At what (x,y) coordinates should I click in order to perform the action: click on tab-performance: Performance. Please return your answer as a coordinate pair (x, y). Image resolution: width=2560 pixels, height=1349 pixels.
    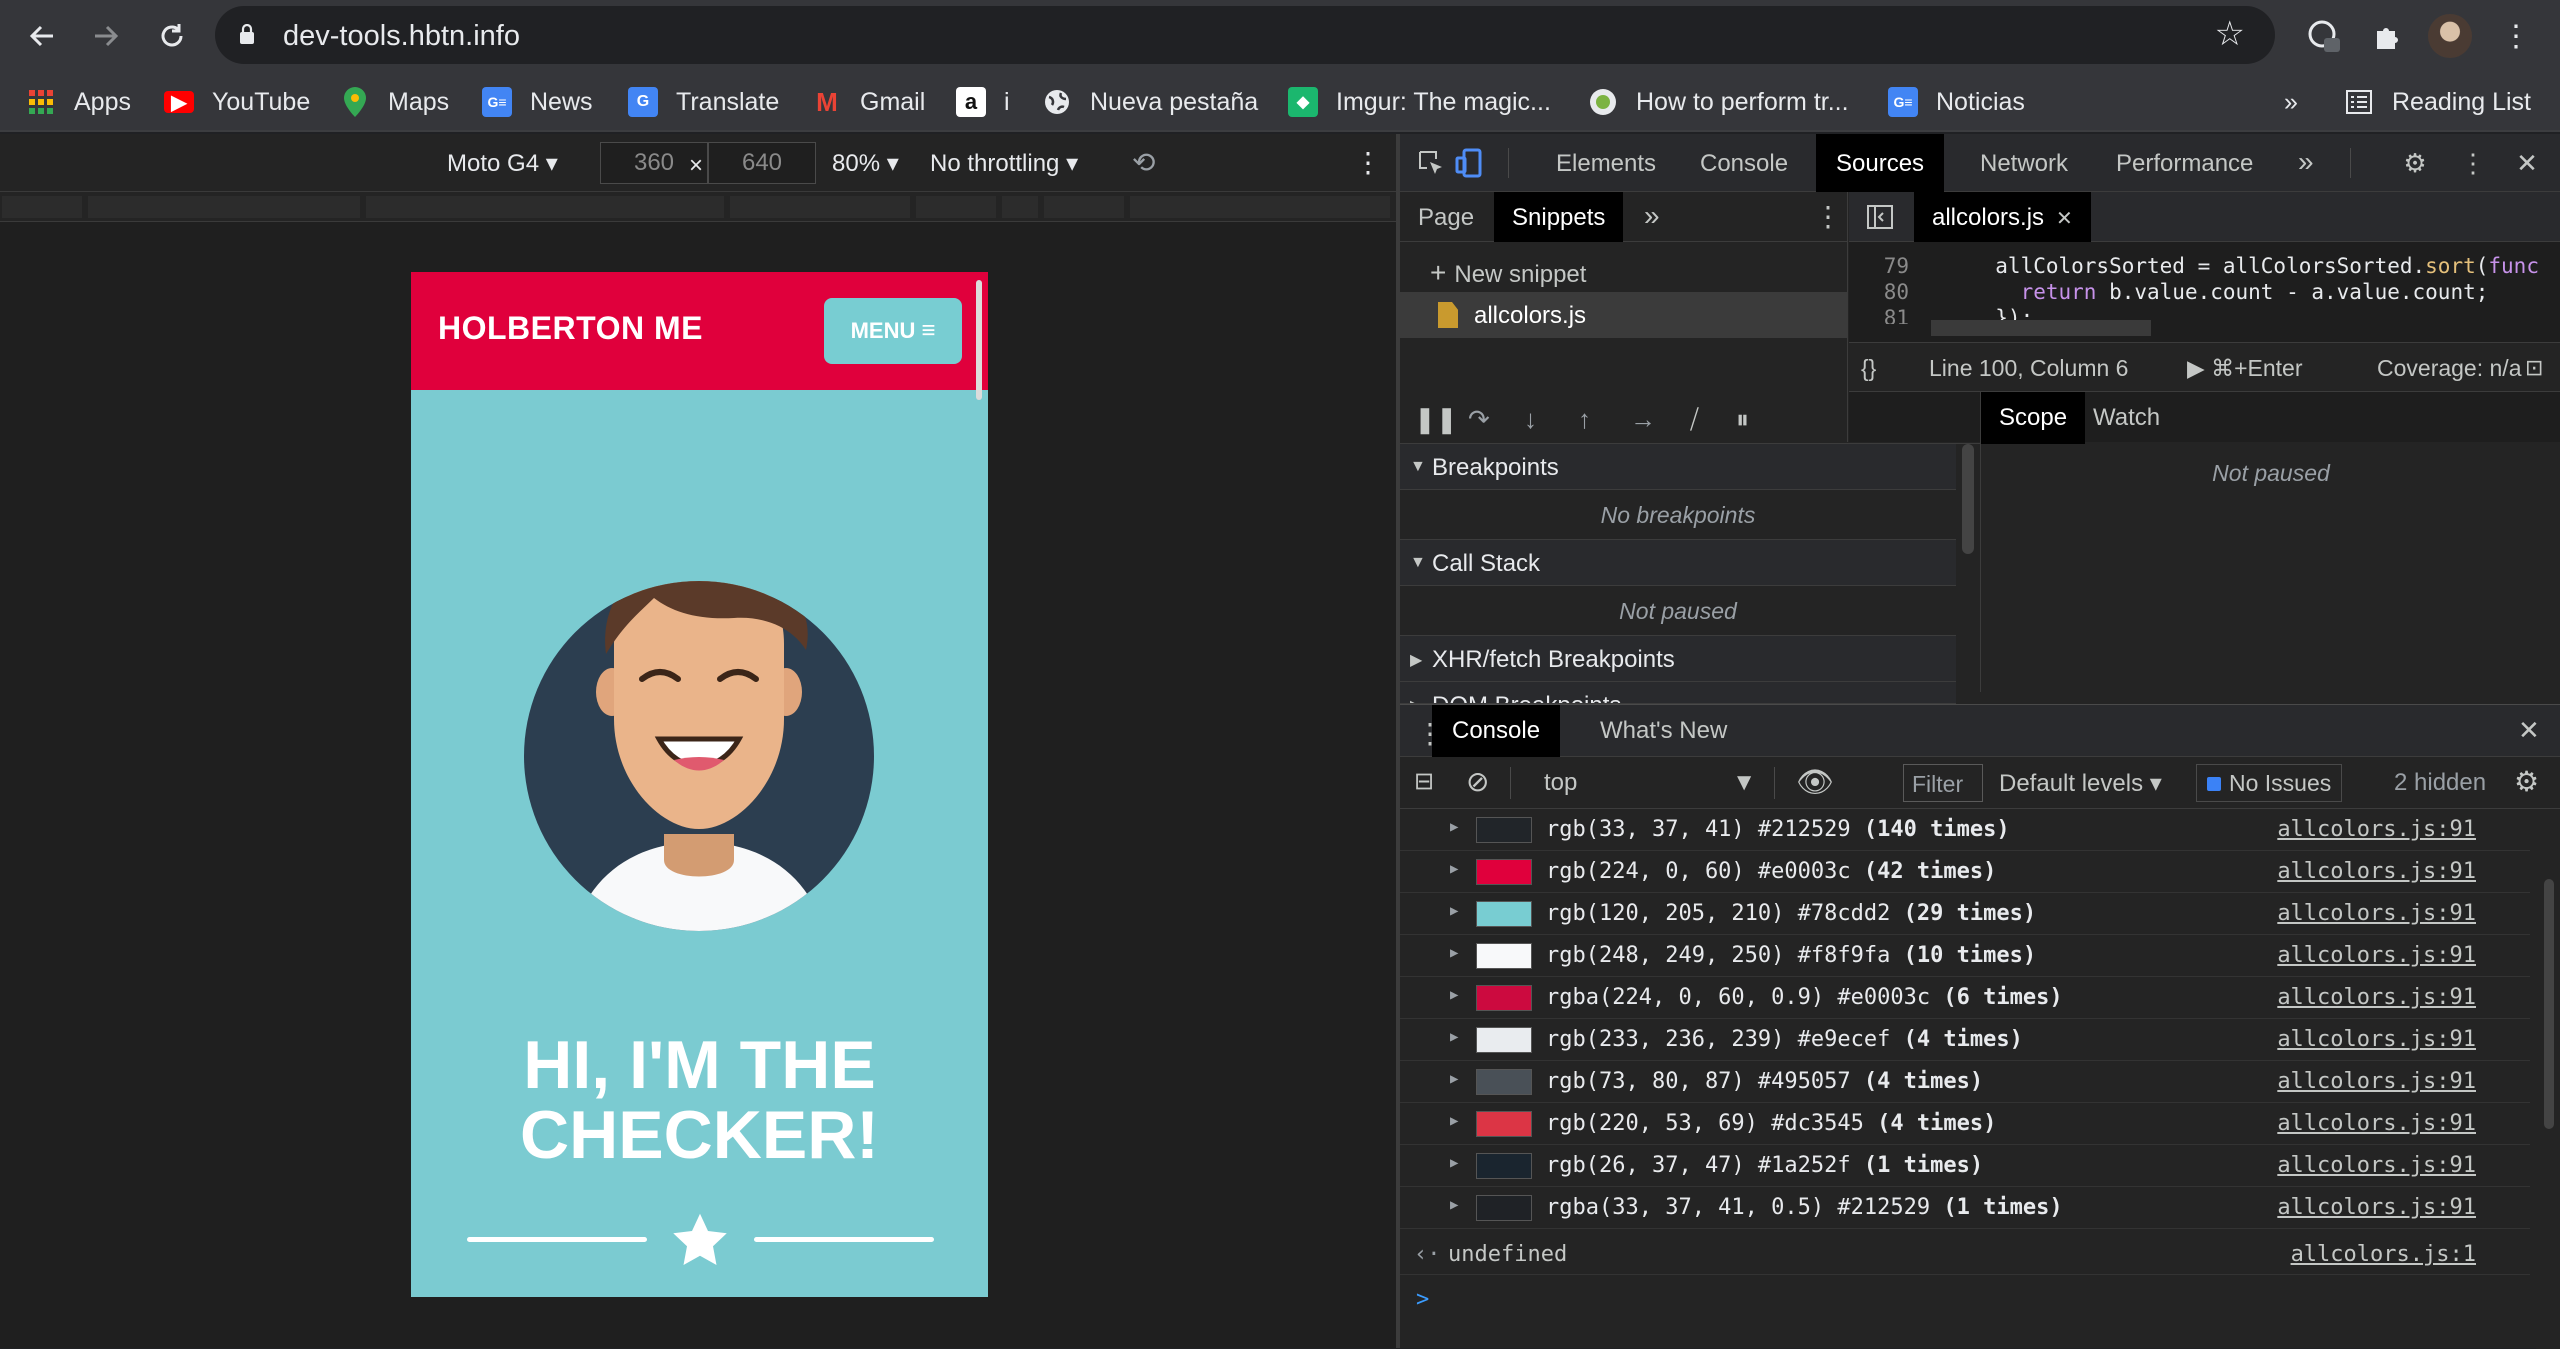
    Looking at the image, I should click on (2184, 164).